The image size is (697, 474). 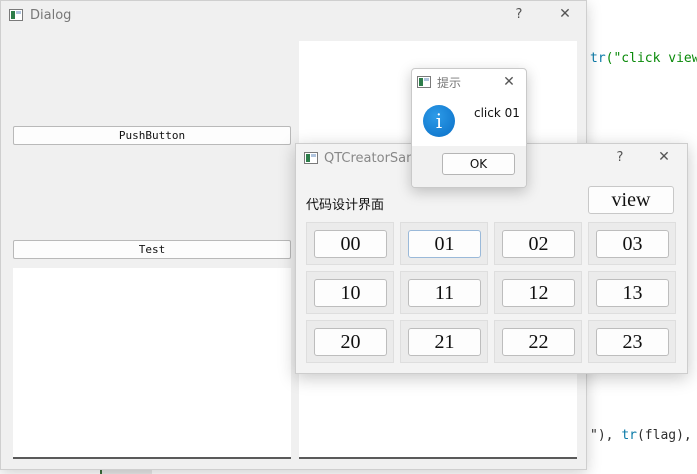 What do you see at coordinates (497, 113) in the screenshot?
I see `message-text: click 01` at bounding box center [497, 113].